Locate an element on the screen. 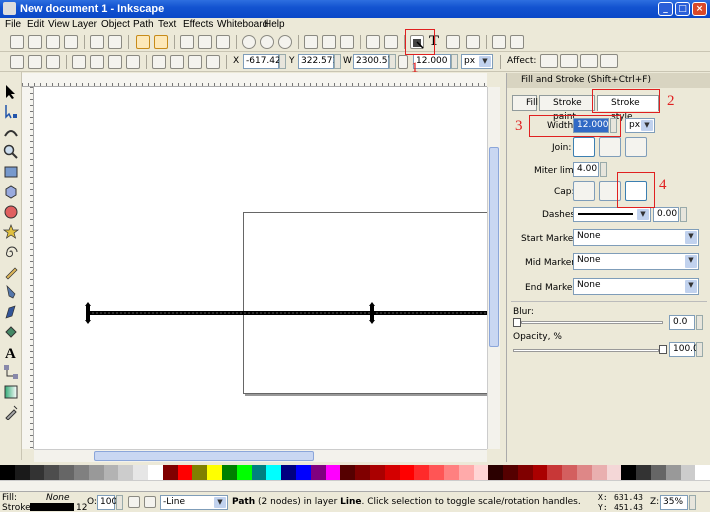 This screenshot has height=512, width=710. stroke-color-swatch is located at coordinates (52, 507).